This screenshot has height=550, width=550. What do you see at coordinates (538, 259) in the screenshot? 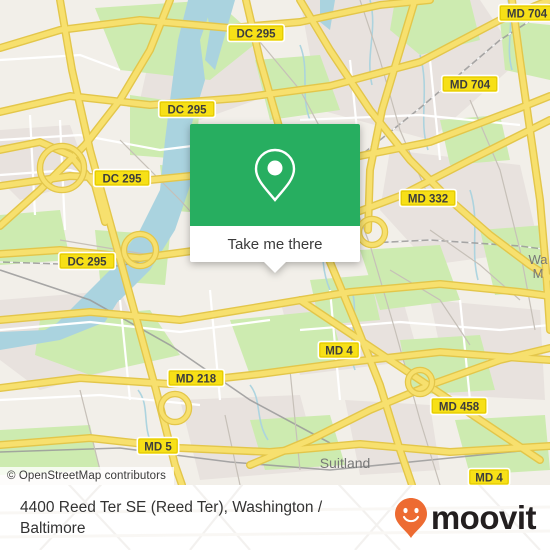
I see `map-place-label: Wa` at bounding box center [538, 259].